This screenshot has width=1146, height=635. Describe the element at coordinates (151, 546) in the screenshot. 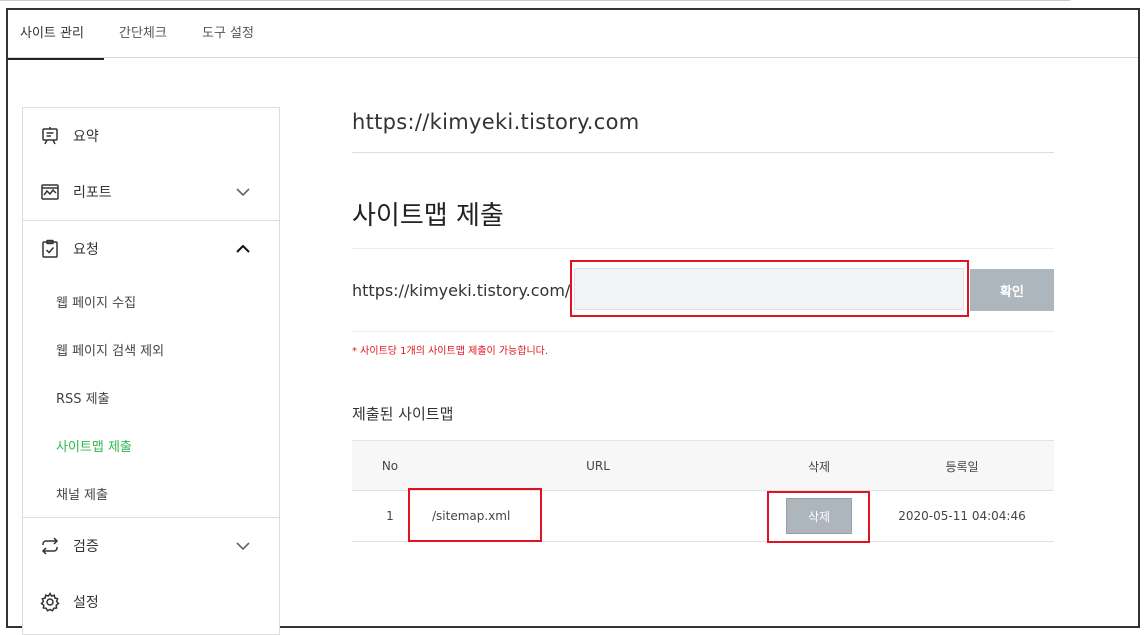

I see `sidebar-item-verify: 검증` at that location.